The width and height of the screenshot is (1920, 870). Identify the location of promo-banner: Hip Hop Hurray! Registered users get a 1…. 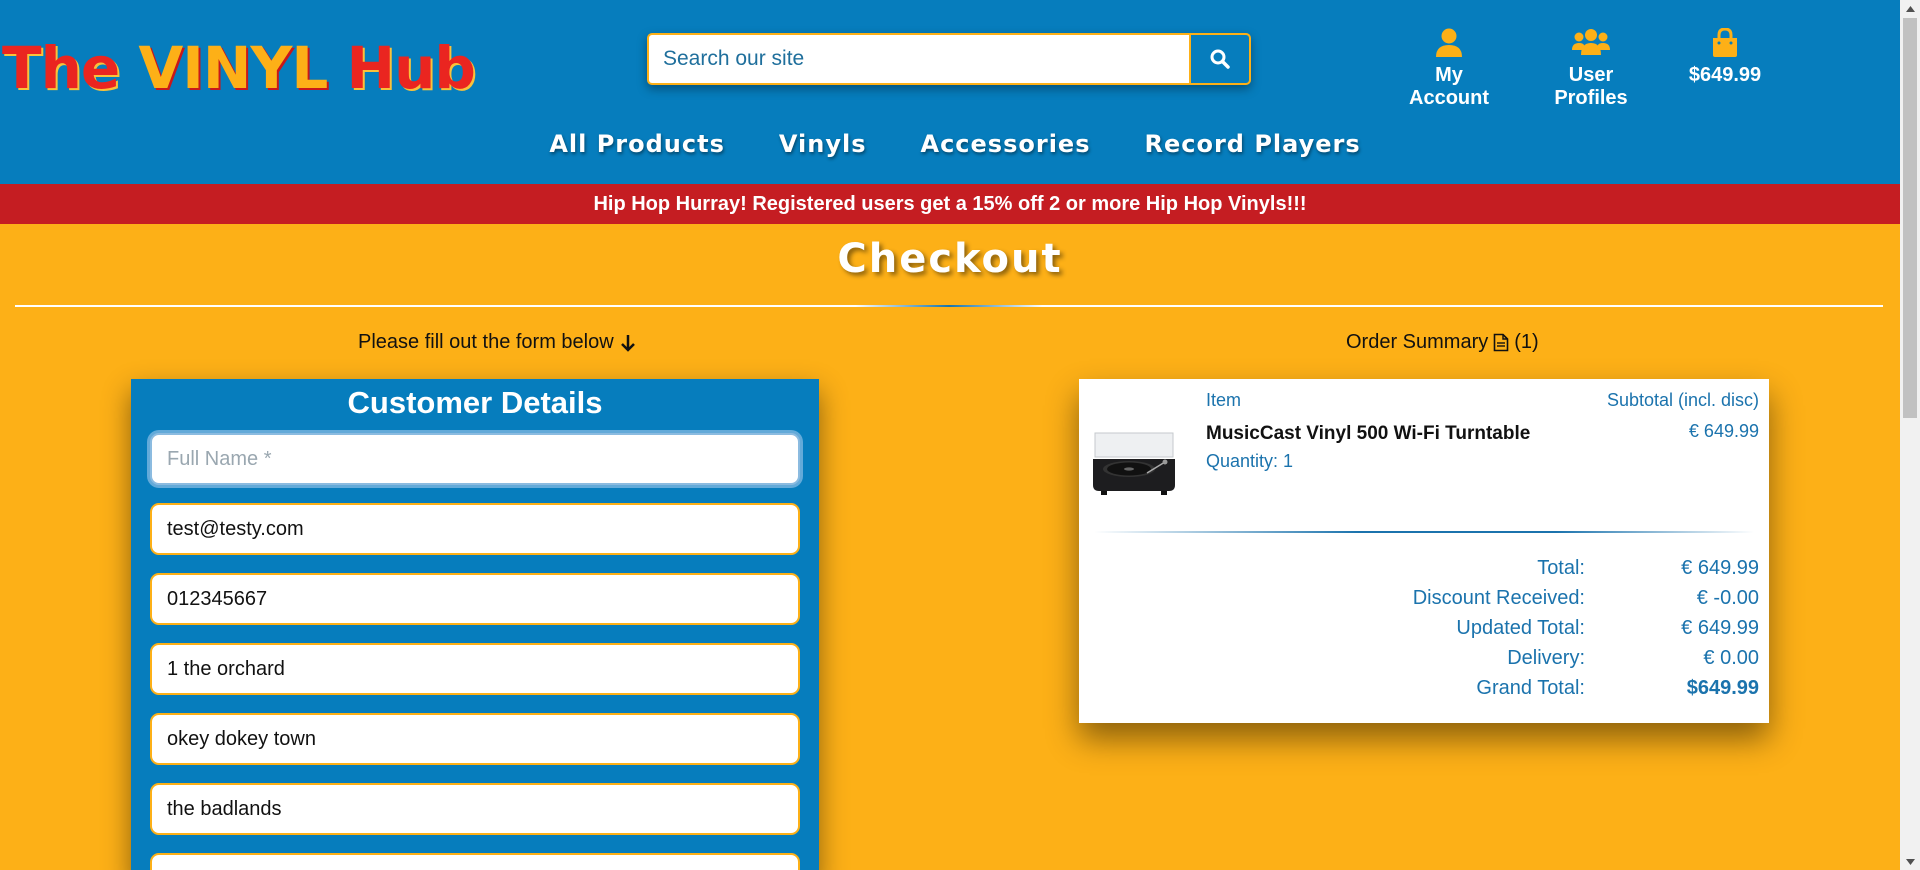
(950, 204).